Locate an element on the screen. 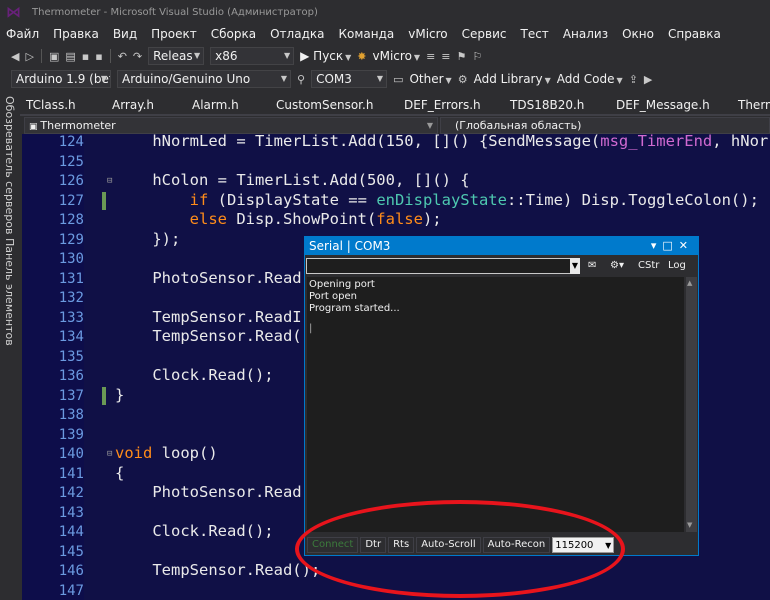 The image size is (770, 600). code-line: TempSensor.Read( is located at coordinates (208, 336).